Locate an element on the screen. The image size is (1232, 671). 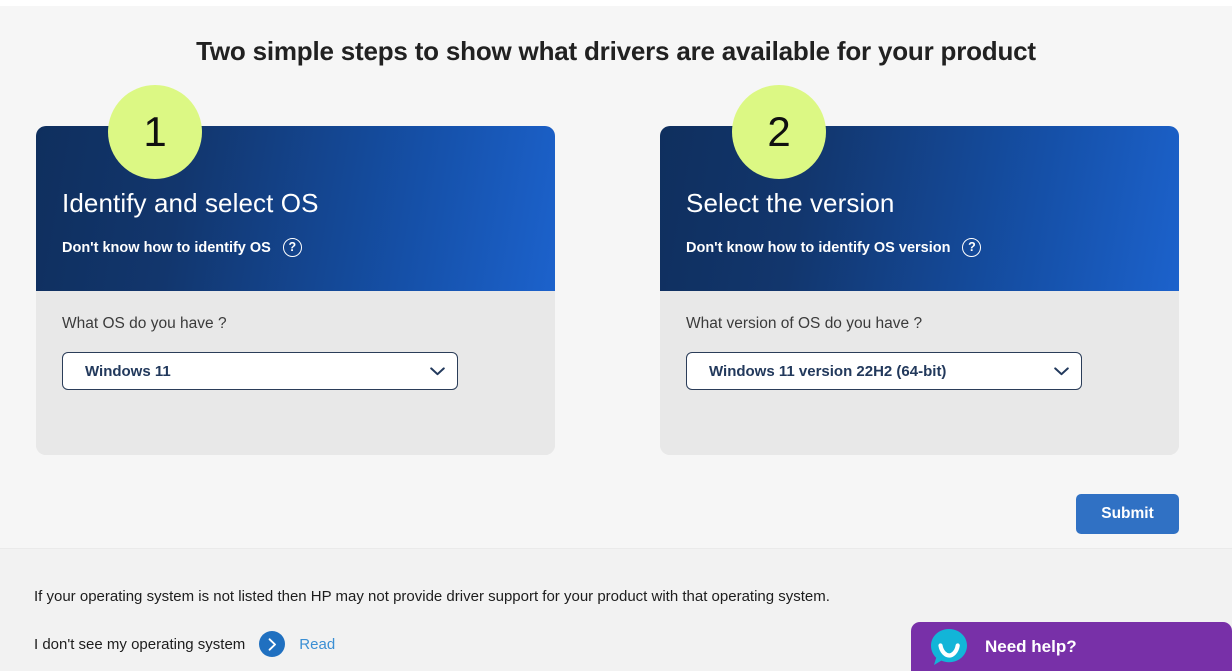
chat-widget-label: Need help? is located at coordinates (1031, 646).